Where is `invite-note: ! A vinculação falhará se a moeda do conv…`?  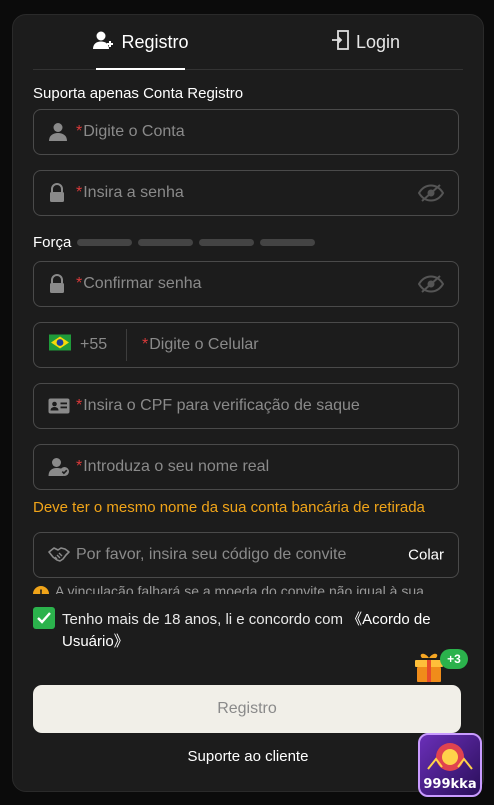 invite-note: ! A vinculação falhará se a moeda do conv… is located at coordinates (246, 588).